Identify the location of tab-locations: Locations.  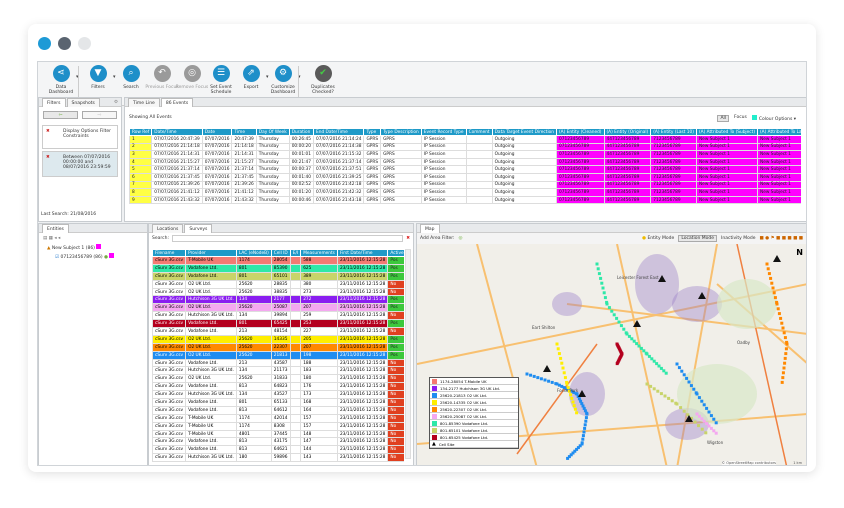
(168, 228).